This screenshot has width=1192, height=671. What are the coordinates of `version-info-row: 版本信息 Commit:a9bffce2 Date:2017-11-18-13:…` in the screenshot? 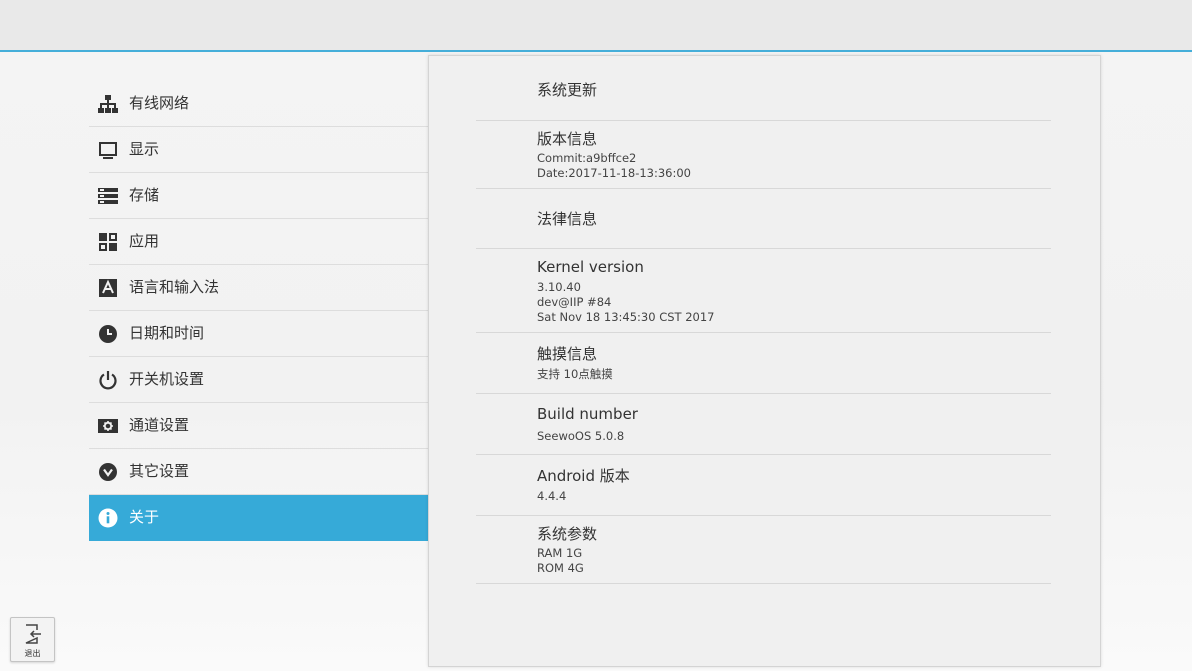 It's located at (763, 154).